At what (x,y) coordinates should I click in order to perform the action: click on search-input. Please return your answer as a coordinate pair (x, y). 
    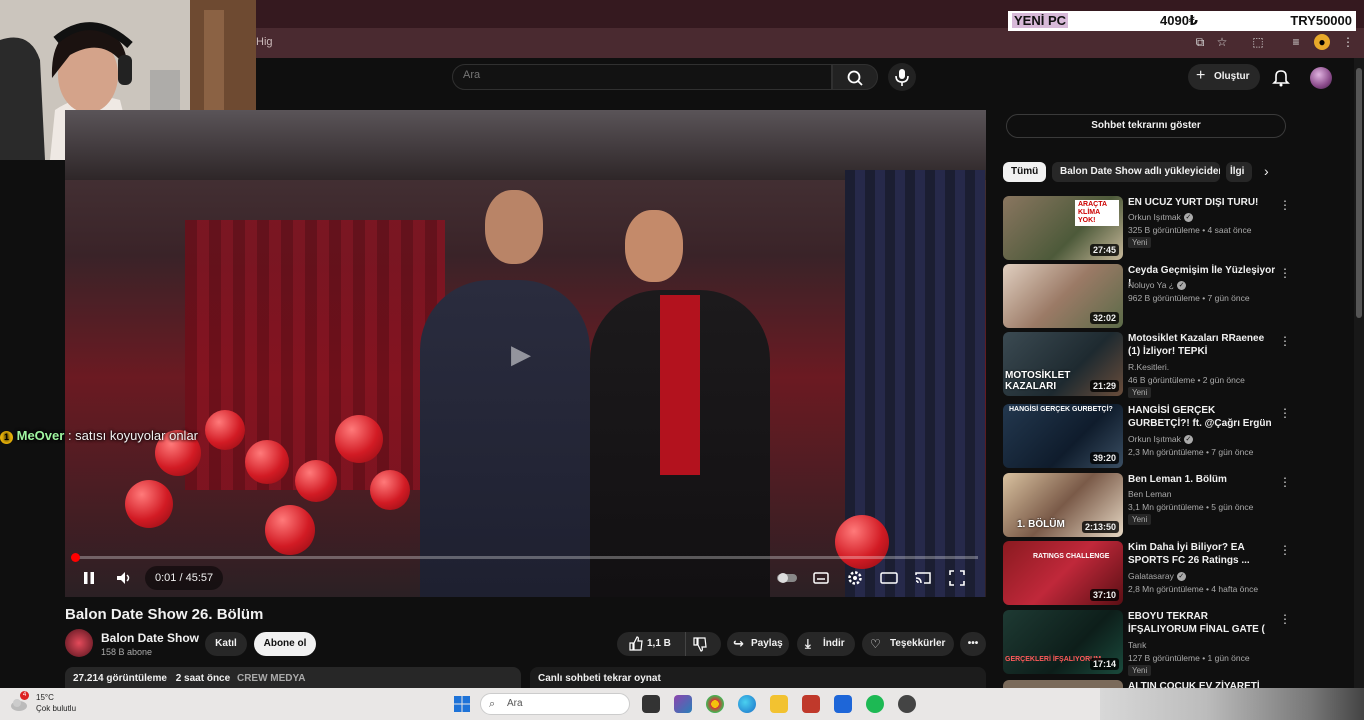
    Looking at the image, I should click on (643, 75).